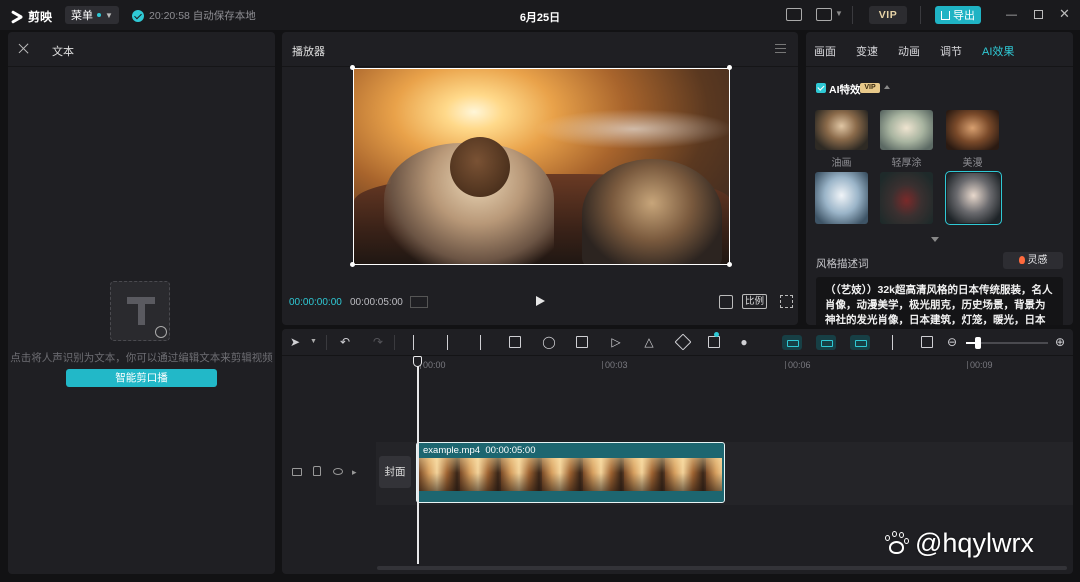  What do you see at coordinates (481, 342) in the screenshot?
I see `split-right-icon` at bounding box center [481, 342].